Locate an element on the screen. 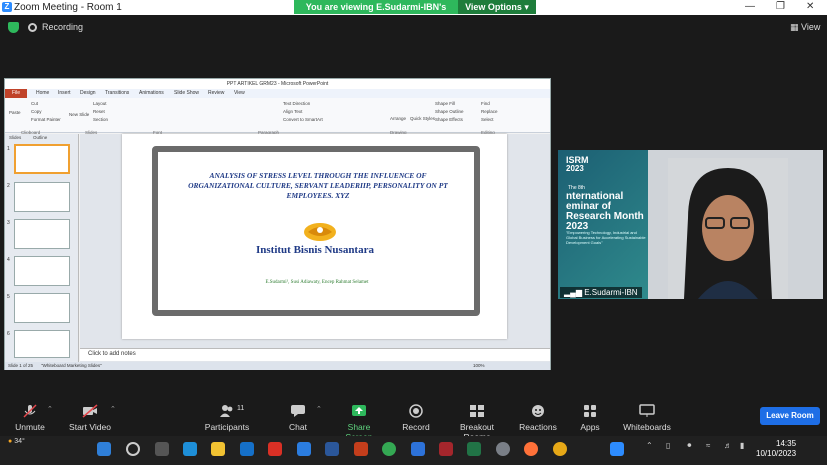 This screenshot has width=827, height=465. maximize-icon: ❐ is located at coordinates (780, 6).